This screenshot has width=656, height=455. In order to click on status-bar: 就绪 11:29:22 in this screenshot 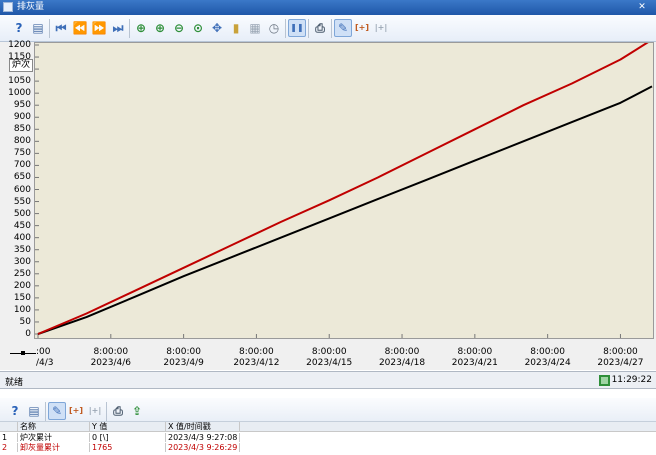, I will do `click(328, 380)`.